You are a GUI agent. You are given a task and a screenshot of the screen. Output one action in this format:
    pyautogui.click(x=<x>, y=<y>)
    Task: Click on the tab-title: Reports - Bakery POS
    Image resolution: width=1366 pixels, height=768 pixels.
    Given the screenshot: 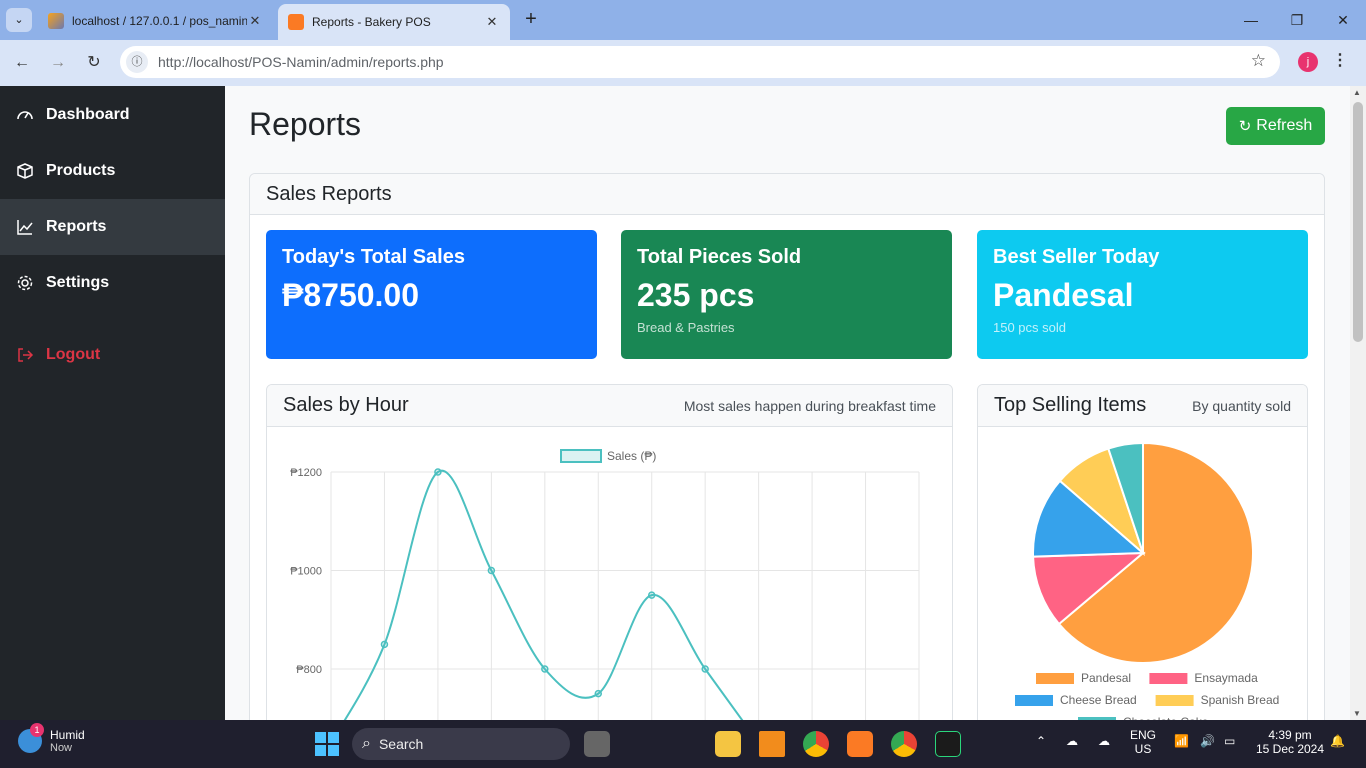 What is the action you would take?
    pyautogui.click(x=371, y=22)
    